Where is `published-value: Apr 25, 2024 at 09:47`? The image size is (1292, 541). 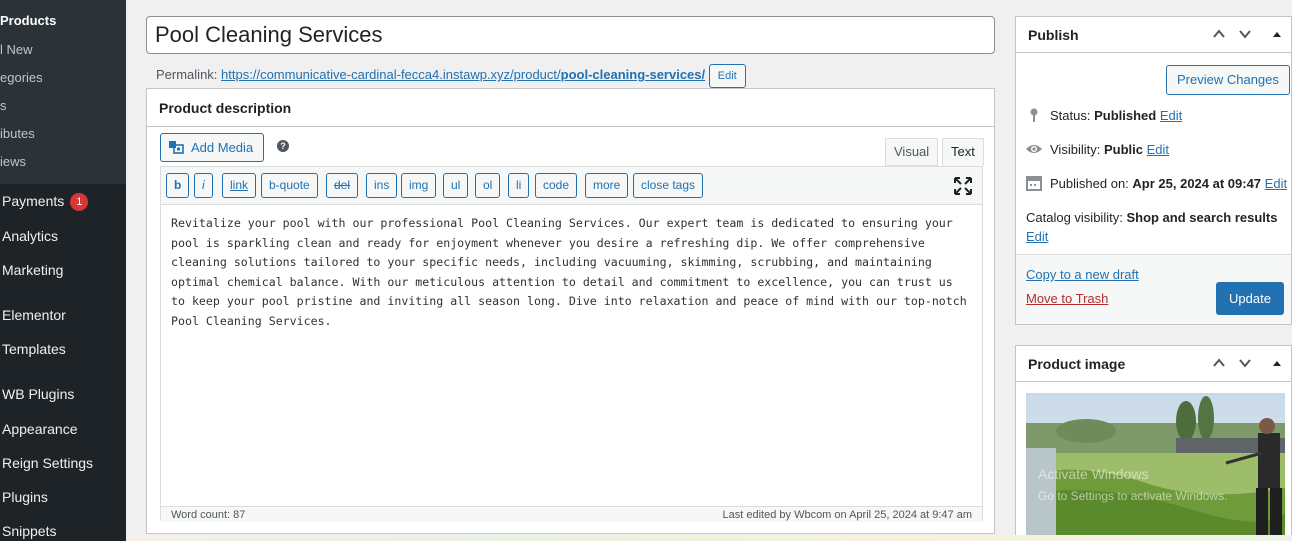 published-value: Apr 25, 2024 at 09:47 is located at coordinates (1197, 183).